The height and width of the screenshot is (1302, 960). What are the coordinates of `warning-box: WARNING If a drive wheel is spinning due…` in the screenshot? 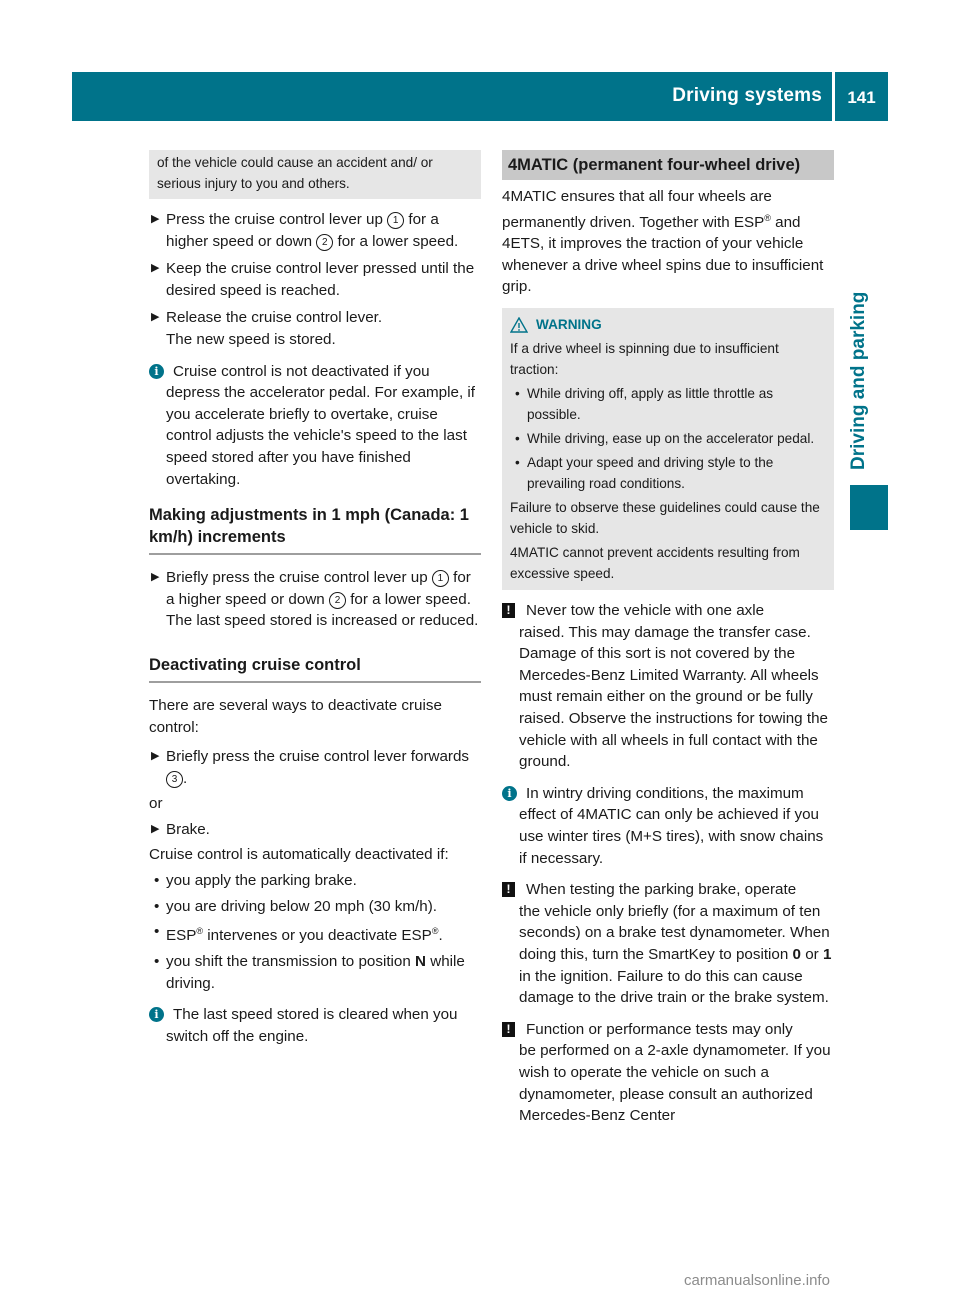 It's located at (668, 449).